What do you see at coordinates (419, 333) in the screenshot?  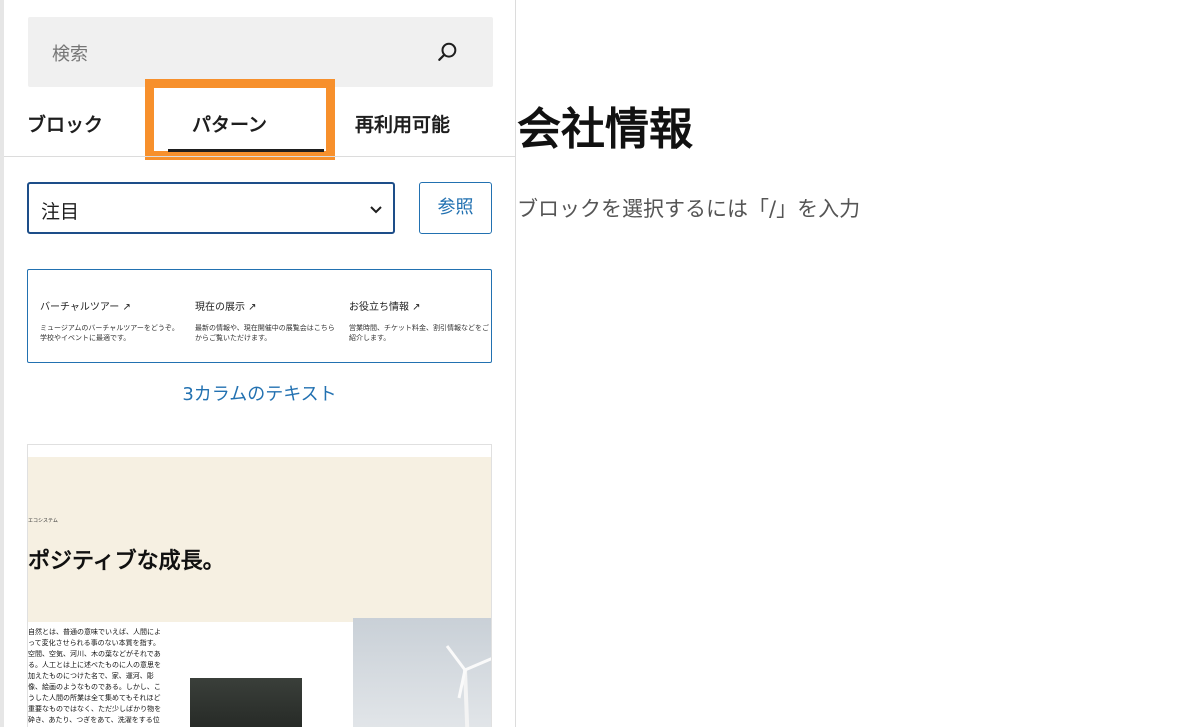 I see `pattern-column-text: 営業時間、チケット料金、割引情報などをご紹介します。` at bounding box center [419, 333].